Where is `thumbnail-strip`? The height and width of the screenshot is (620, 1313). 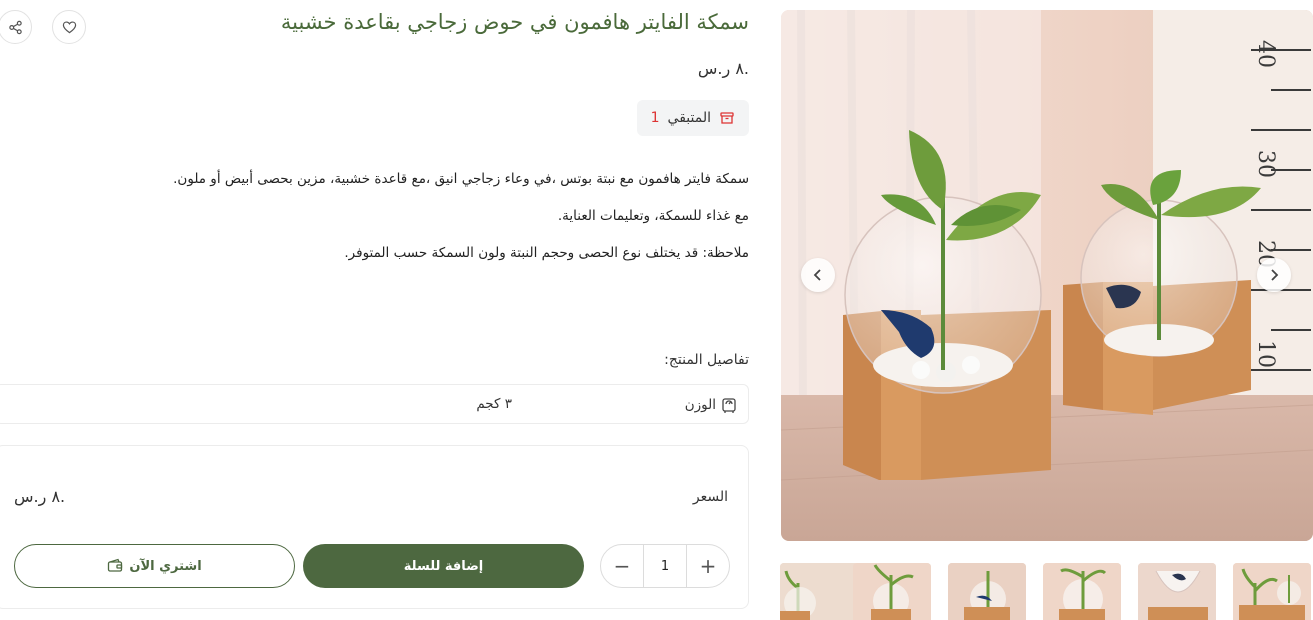 thumbnail-strip is located at coordinates (1046, 591).